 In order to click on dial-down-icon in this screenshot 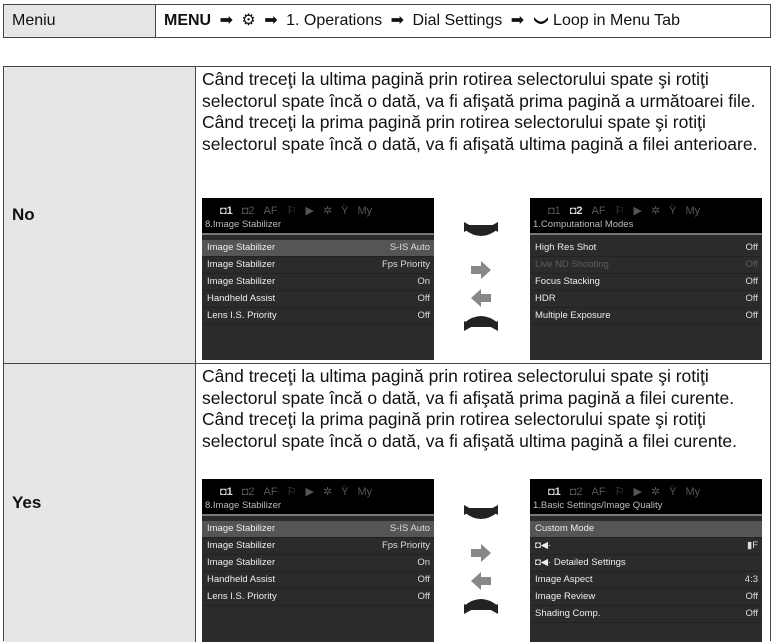, I will do `click(481, 229)`.